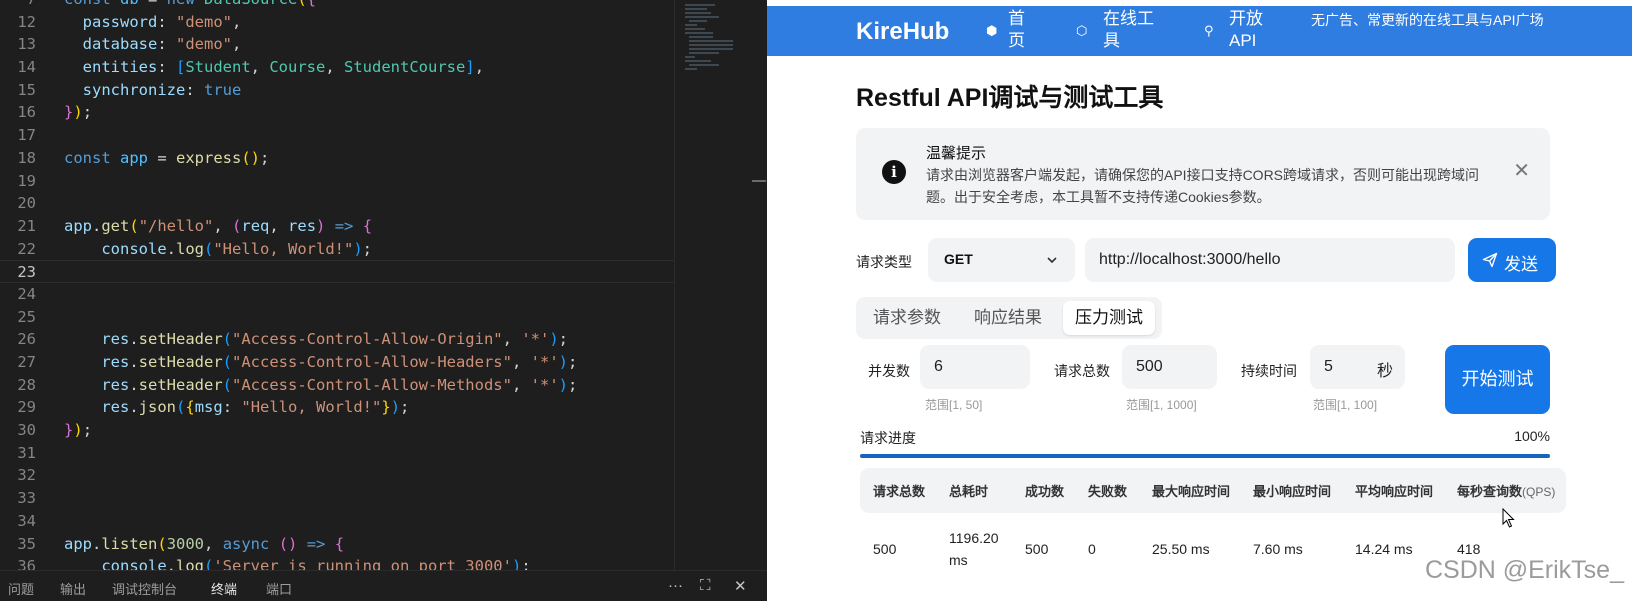 This screenshot has width=1632, height=601. Describe the element at coordinates (344, 225) in the screenshot. I see `code-token: =>` at that location.